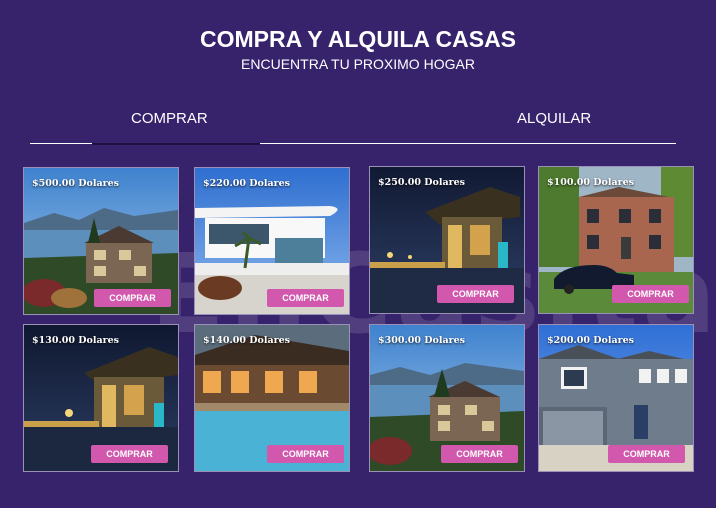 The image size is (716, 508). What do you see at coordinates (272, 241) in the screenshot?
I see `property-card: $220.00 Dolares COMPRAR` at bounding box center [272, 241].